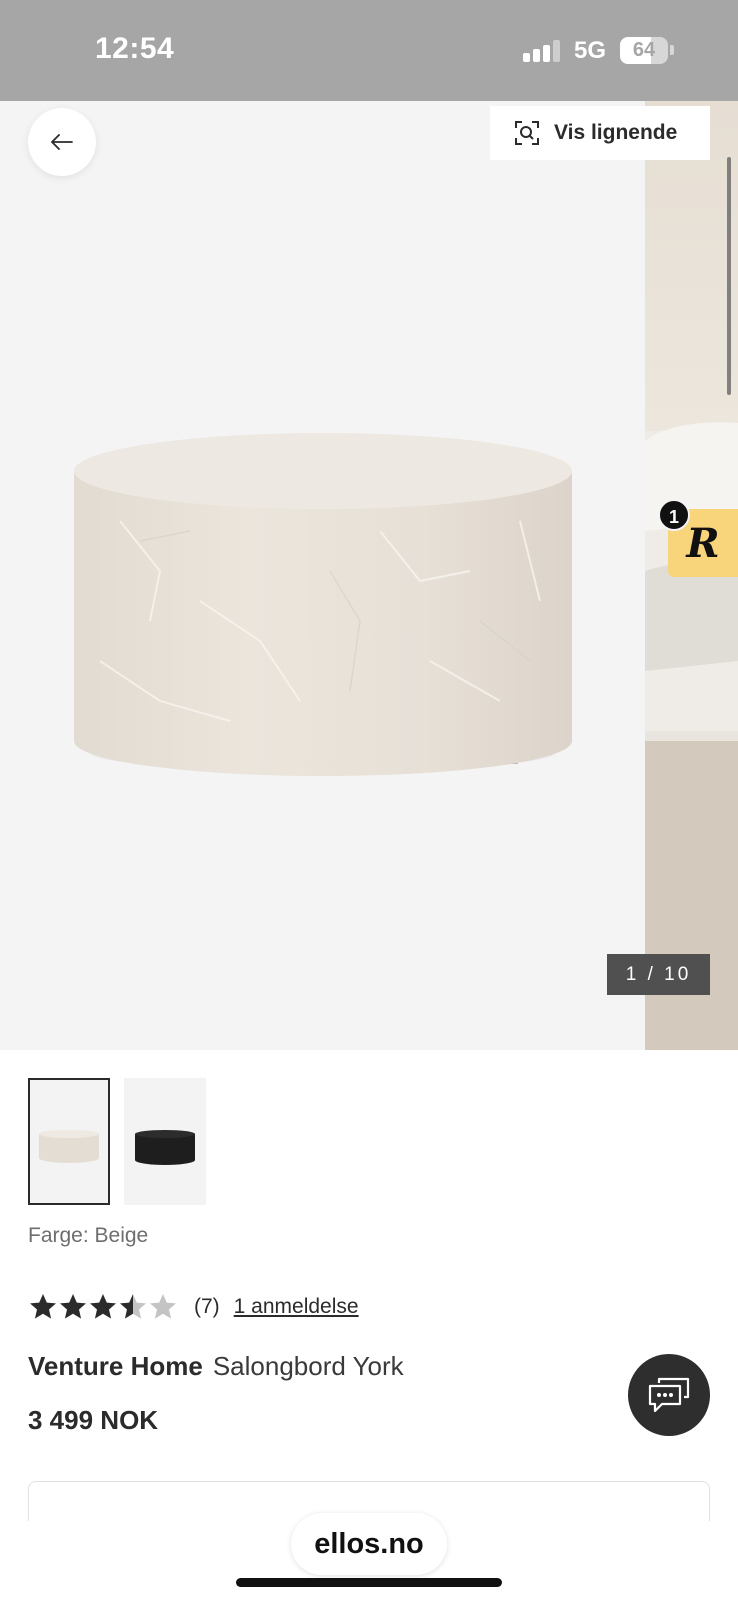  I want to click on chat-bubbles-icon, so click(669, 1395).